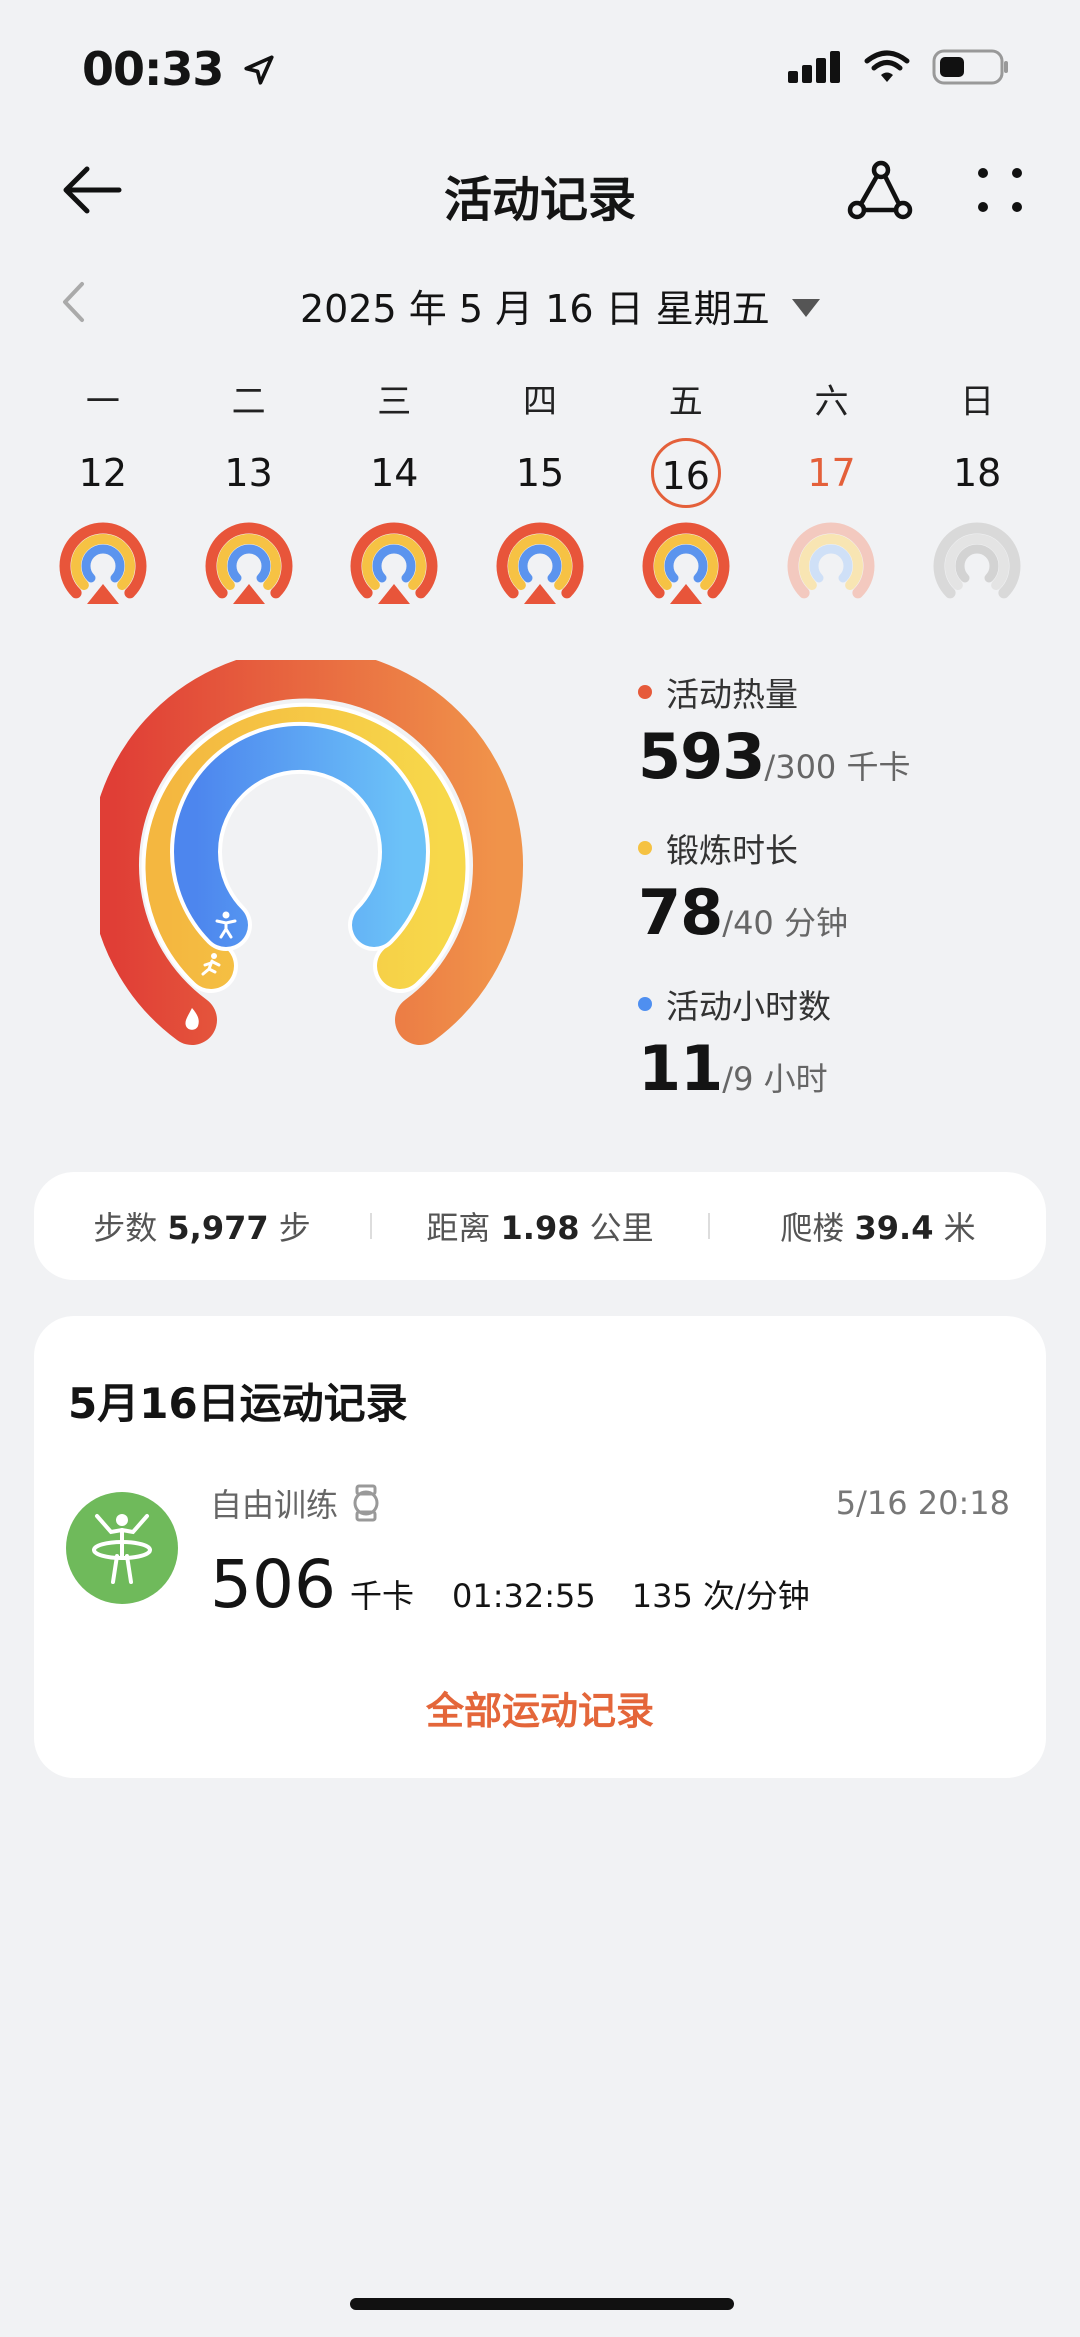 This screenshot has width=1080, height=2337. Describe the element at coordinates (381, 1596) in the screenshot. I see `workout-kcal-unit: 千卡` at that location.